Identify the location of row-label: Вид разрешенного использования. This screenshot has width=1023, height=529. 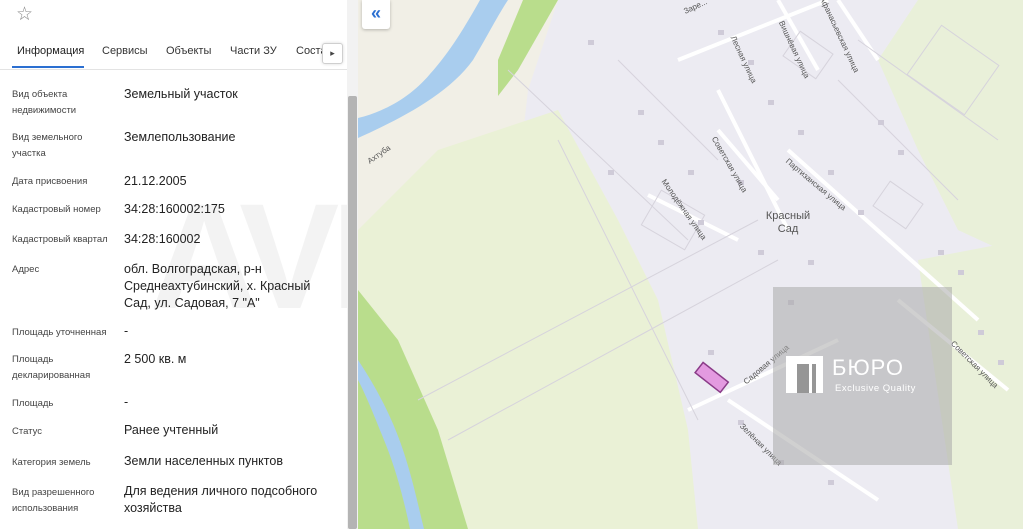
(53, 500).